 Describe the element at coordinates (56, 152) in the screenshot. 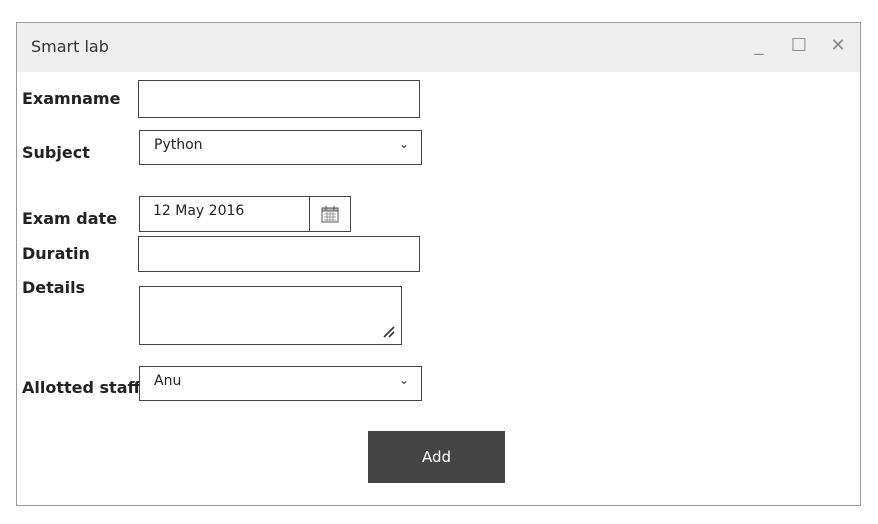

I see `subject-label: Subject` at that location.